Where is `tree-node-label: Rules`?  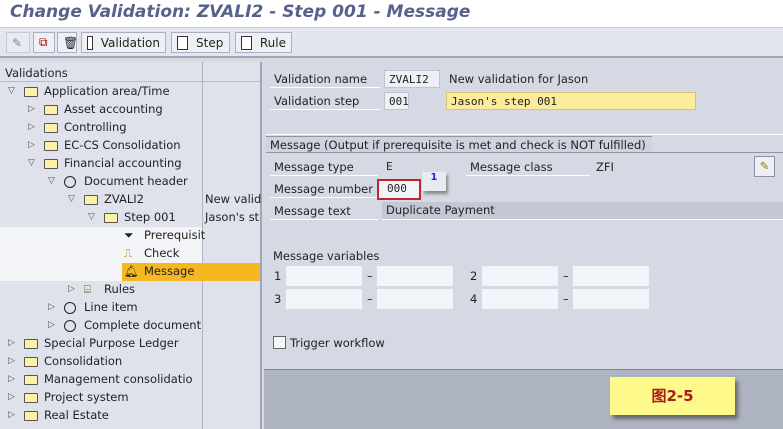
tree-node-label: Rules is located at coordinates (120, 289).